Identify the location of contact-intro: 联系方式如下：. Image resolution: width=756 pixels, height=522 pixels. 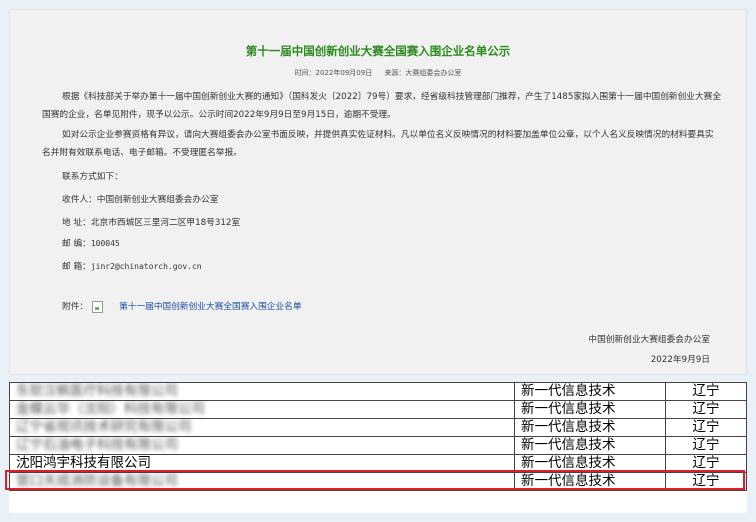
(92, 177).